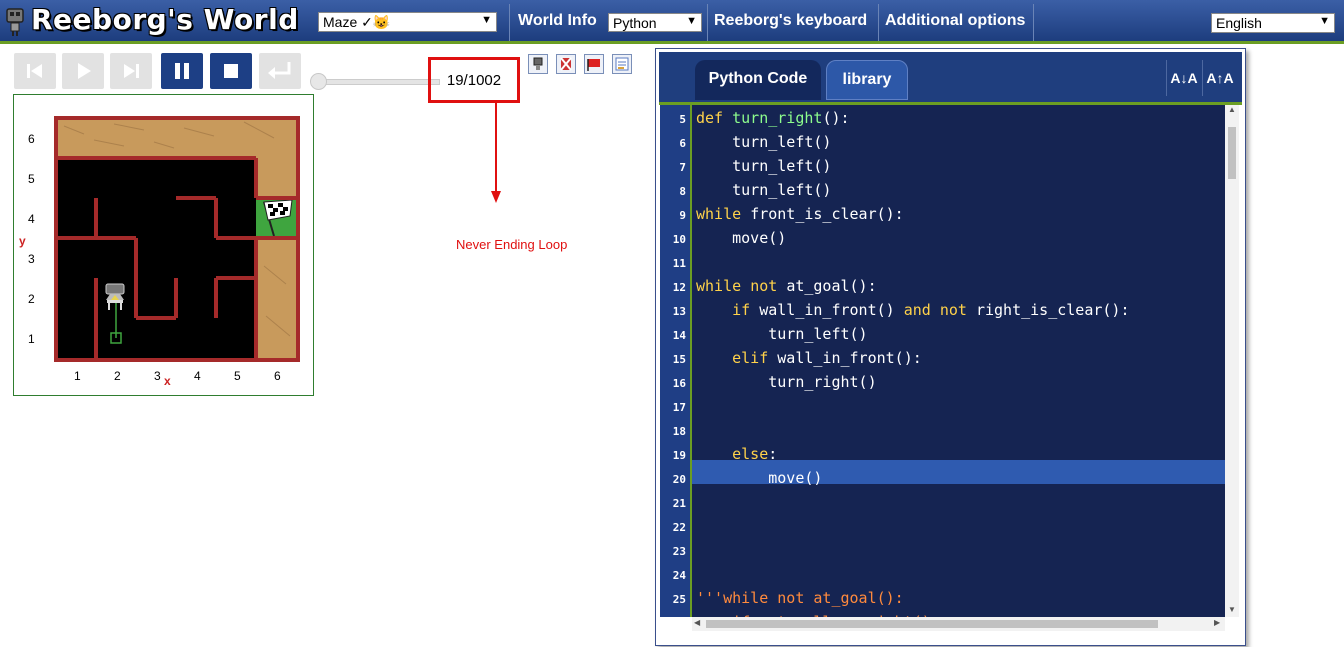 This screenshot has width=1344, height=647. What do you see at coordinates (755, 358) in the screenshot?
I see `code-token: elif` at bounding box center [755, 358].